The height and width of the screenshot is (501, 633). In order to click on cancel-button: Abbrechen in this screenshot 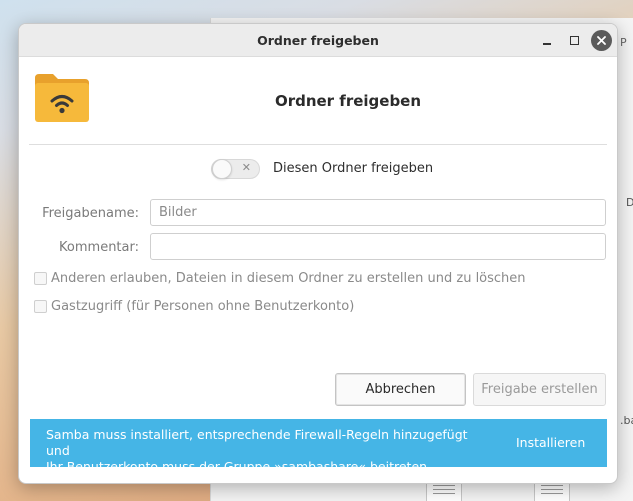, I will do `click(400, 389)`.